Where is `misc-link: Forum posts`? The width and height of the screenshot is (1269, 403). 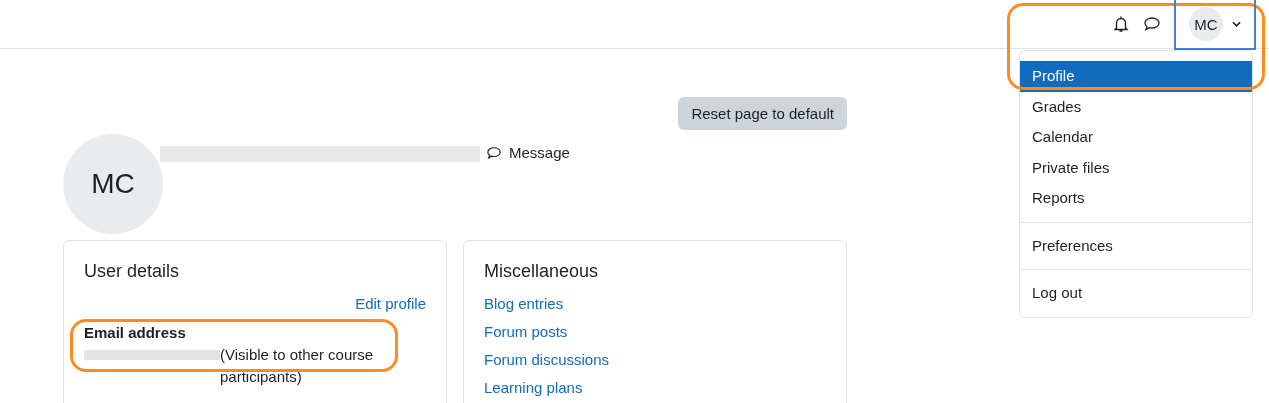 misc-link: Forum posts is located at coordinates (655, 332).